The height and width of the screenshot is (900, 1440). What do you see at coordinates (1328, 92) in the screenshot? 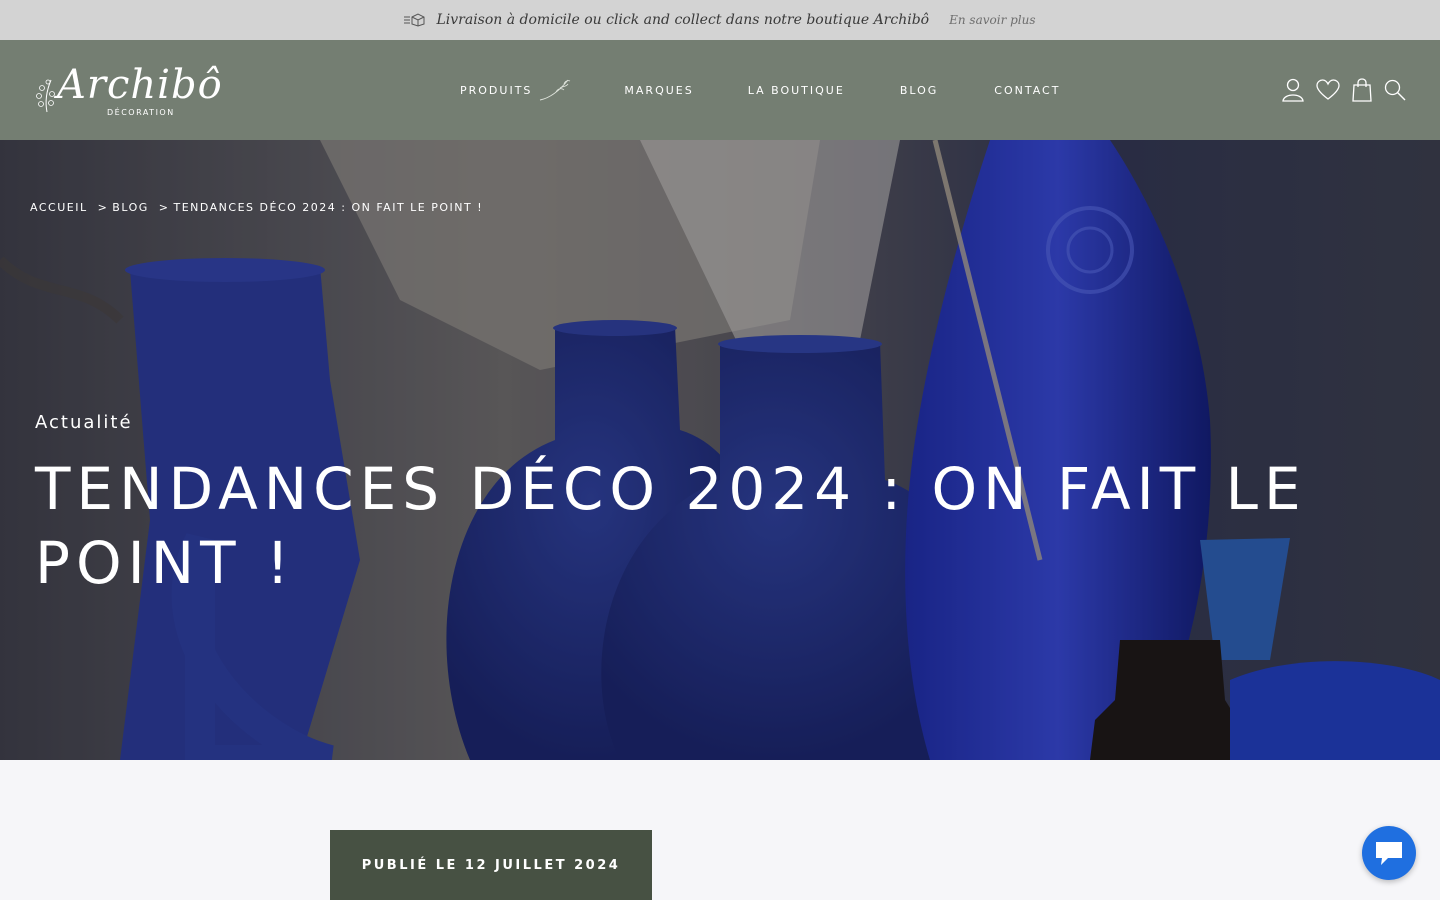
I see `heart-icon` at bounding box center [1328, 92].